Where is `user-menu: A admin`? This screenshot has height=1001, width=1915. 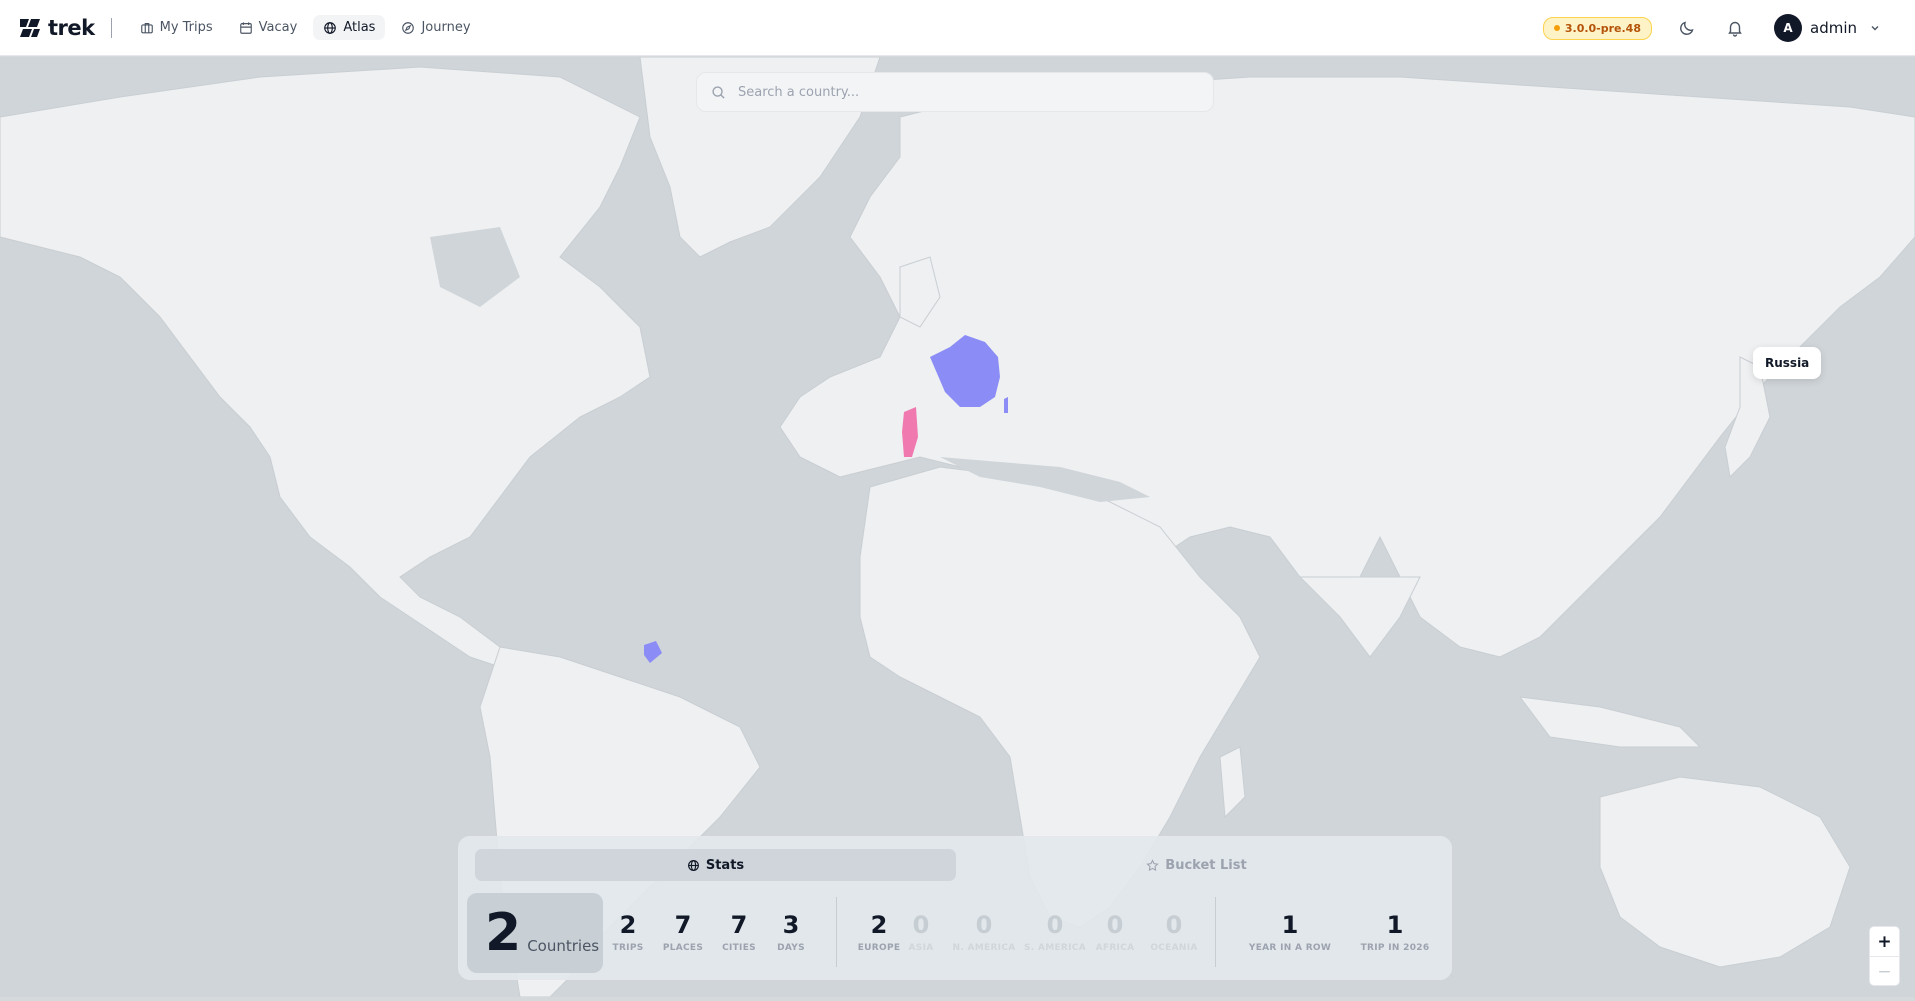
user-menu: A admin is located at coordinates (1827, 28).